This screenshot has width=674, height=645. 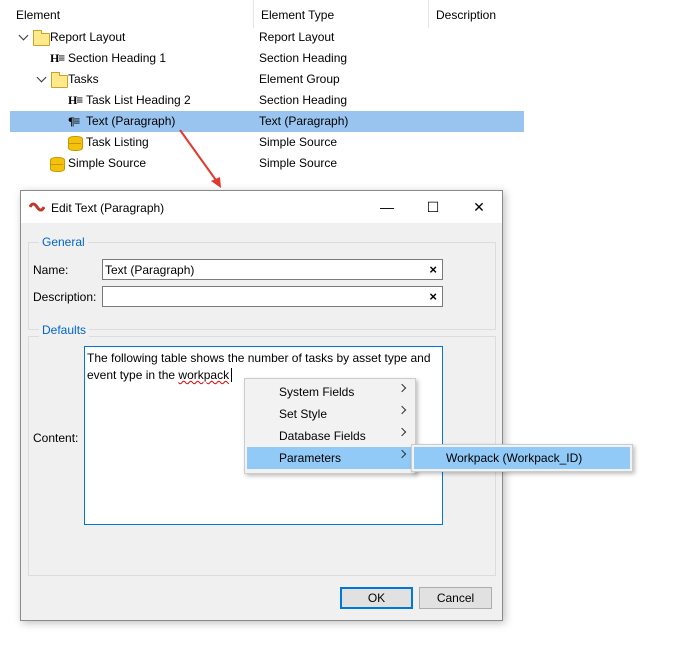 What do you see at coordinates (322, 436) in the screenshot?
I see `menu-item-label: Database Fields` at bounding box center [322, 436].